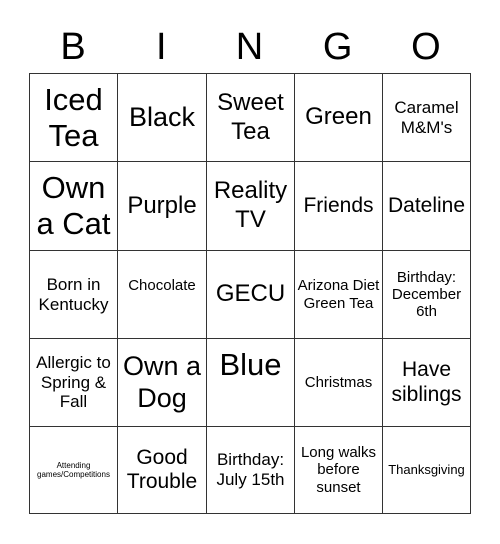 Image resolution: width=500 pixels, height=544 pixels. I want to click on bingo-cell: Caramel M&M's, so click(426, 118).